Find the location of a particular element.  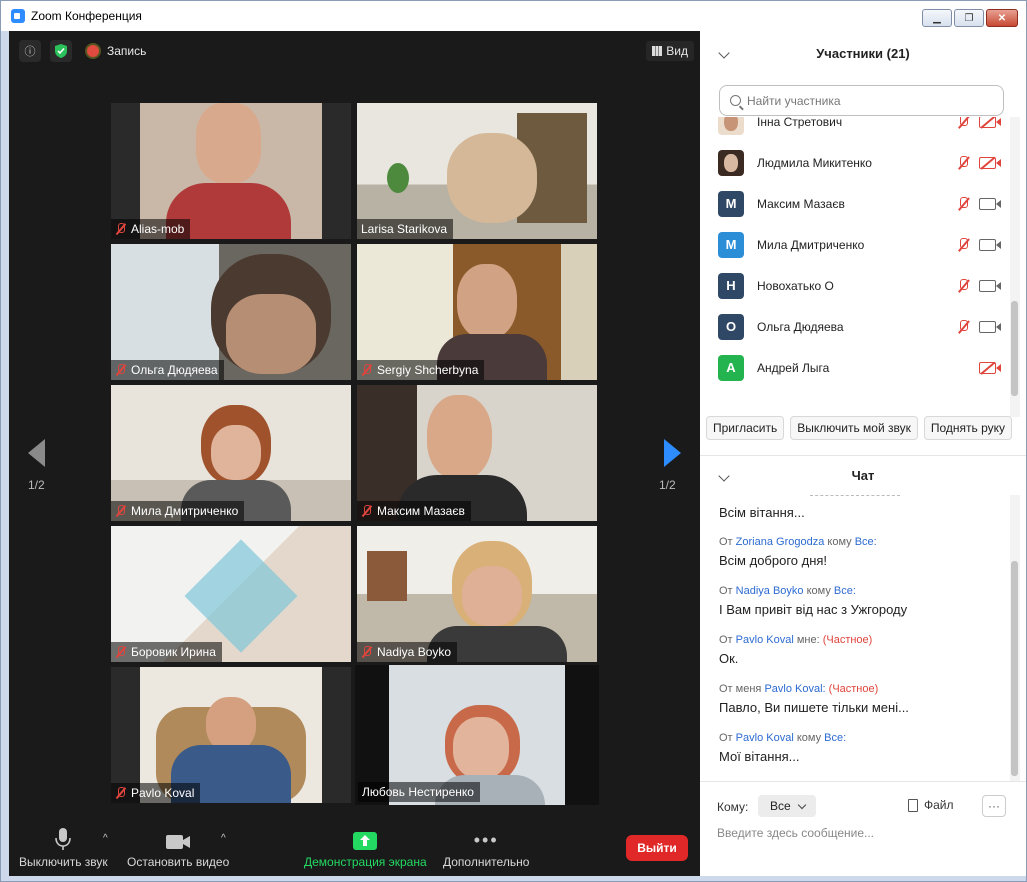

leave-meeting-button: Выйти is located at coordinates (657, 848).